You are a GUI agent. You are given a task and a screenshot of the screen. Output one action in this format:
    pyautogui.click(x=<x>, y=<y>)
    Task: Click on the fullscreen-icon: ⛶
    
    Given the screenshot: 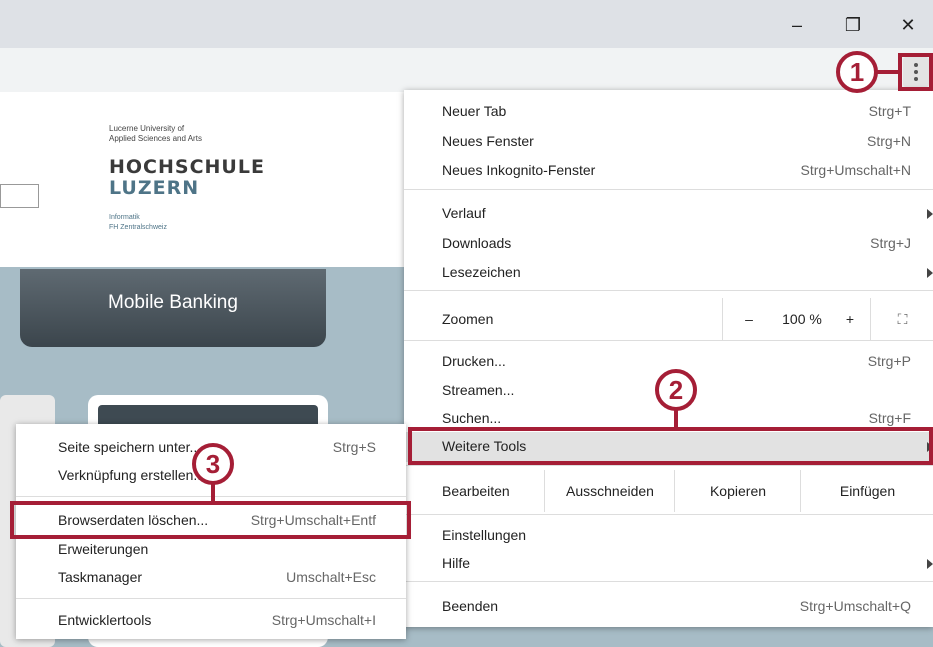 What is the action you would take?
    pyautogui.click(x=901, y=319)
    